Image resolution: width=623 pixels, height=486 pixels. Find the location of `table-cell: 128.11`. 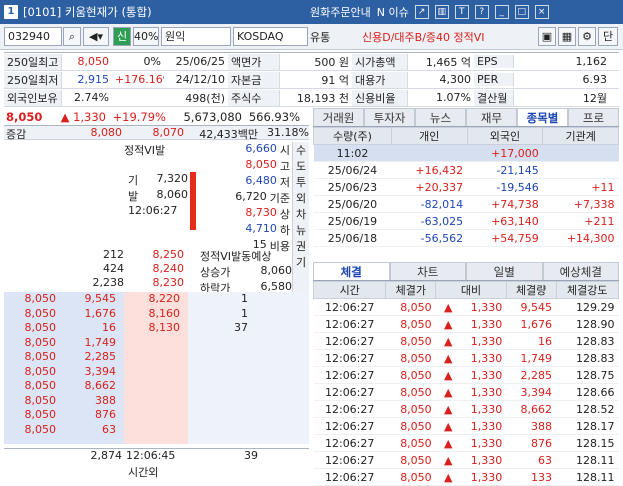

table-cell: 128.11 is located at coordinates (587, 477).